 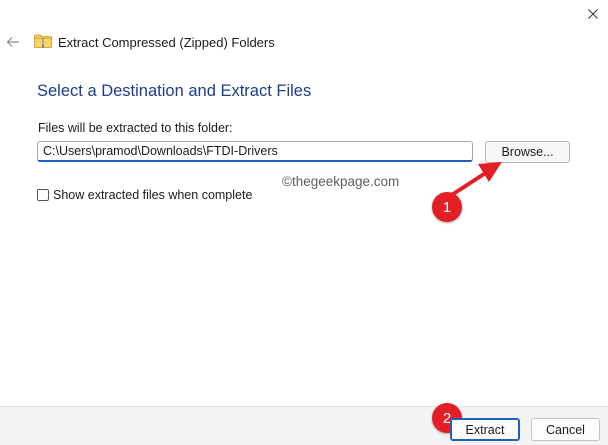 What do you see at coordinates (174, 91) in the screenshot?
I see `page-heading: Select a Destination and Extract Files` at bounding box center [174, 91].